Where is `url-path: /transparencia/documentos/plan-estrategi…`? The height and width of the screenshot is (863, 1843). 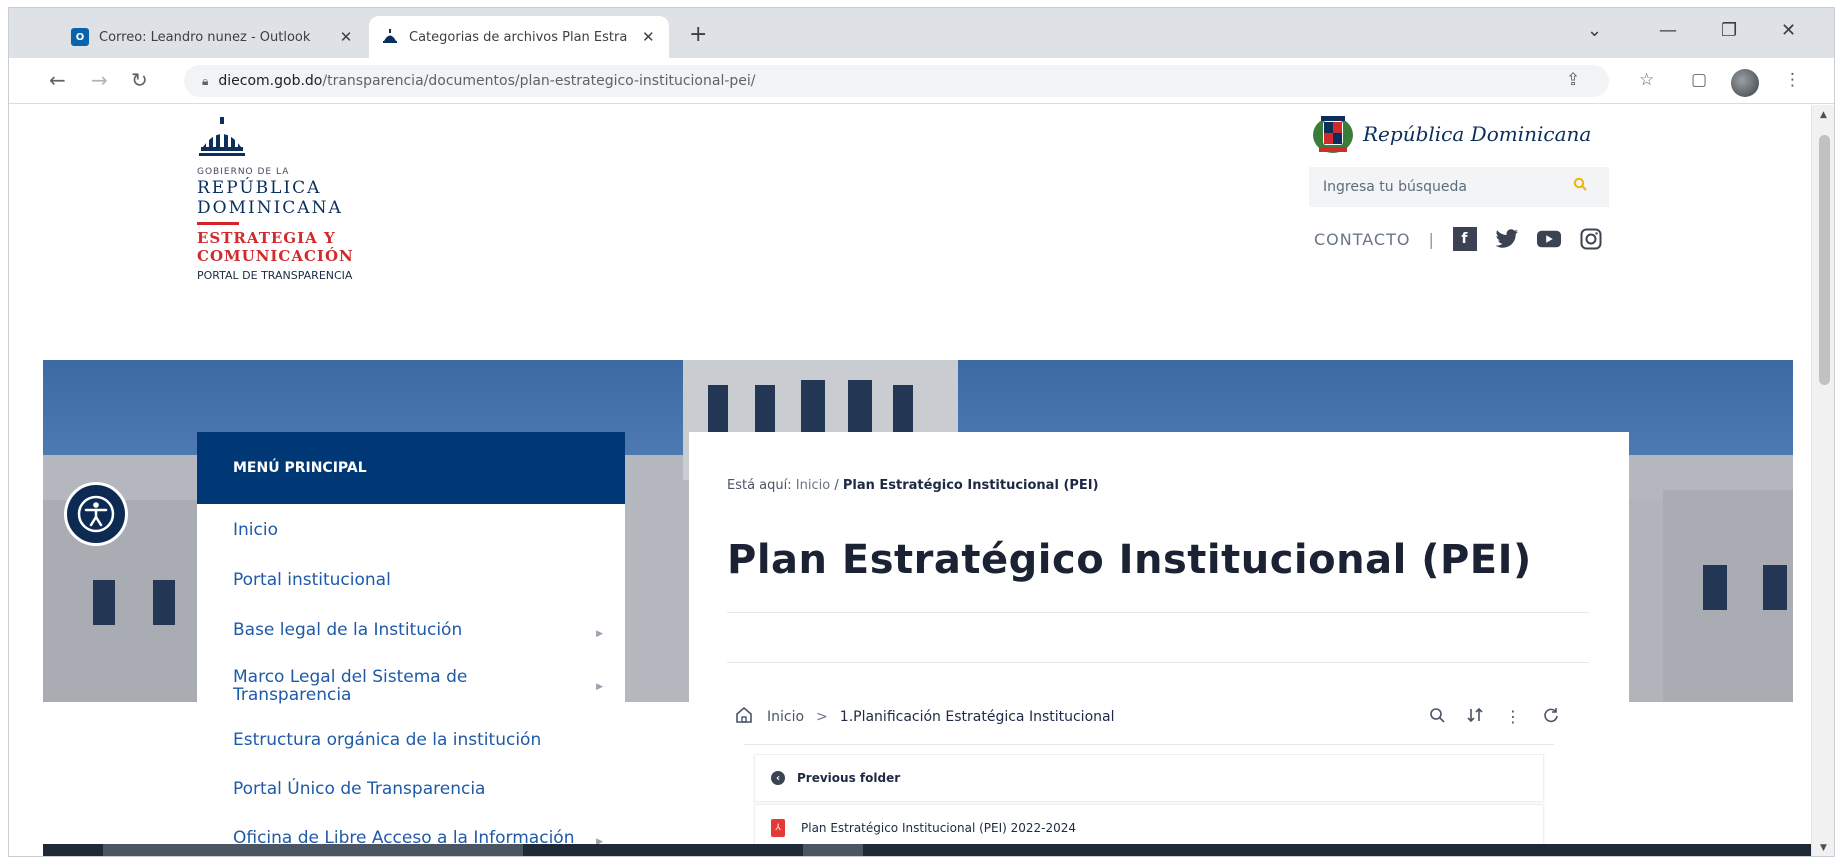 url-path: /transparencia/documentos/plan-estrategi… is located at coordinates (539, 81).